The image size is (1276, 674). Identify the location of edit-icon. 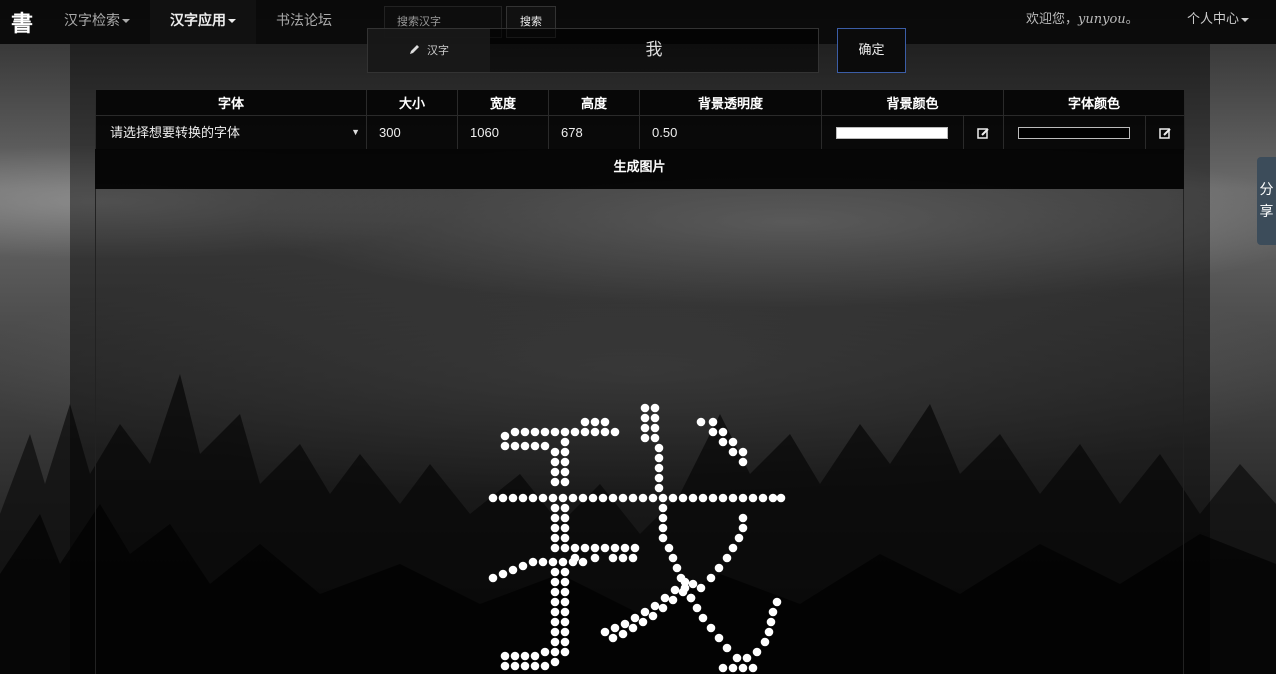
(1165, 133).